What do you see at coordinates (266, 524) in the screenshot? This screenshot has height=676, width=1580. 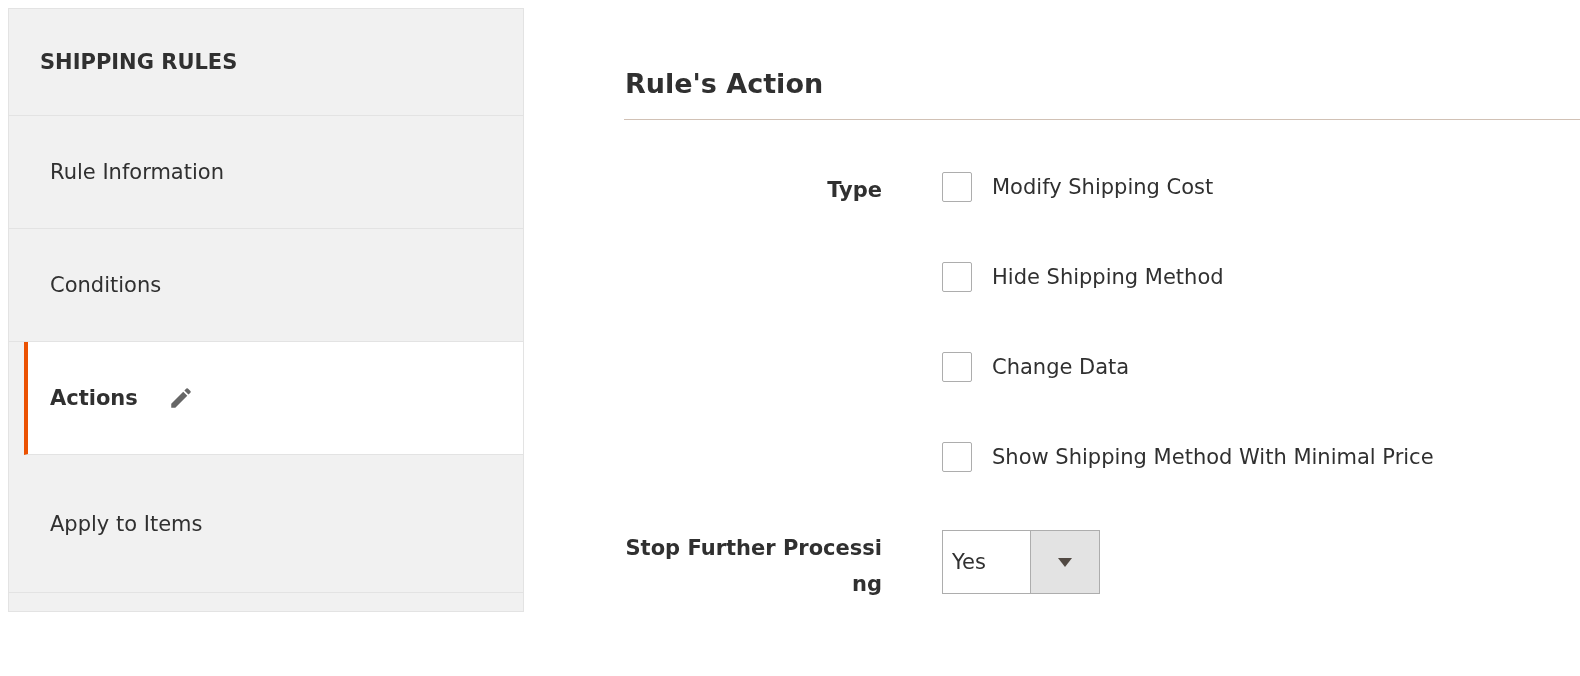 I see `sidebar-tab: Apply to Items` at bounding box center [266, 524].